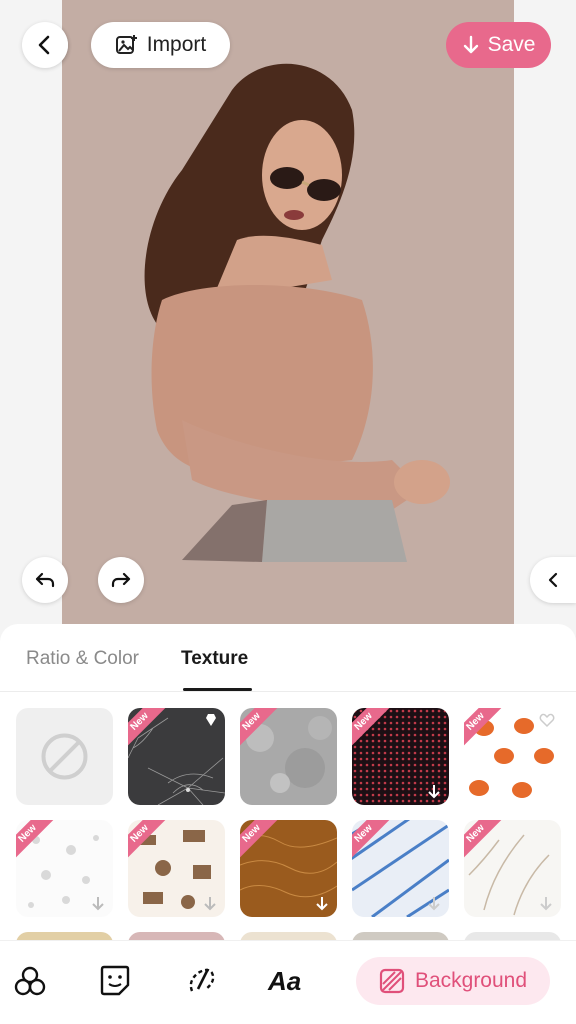  Describe the element at coordinates (176, 44) in the screenshot. I see `import-label: Import` at that location.